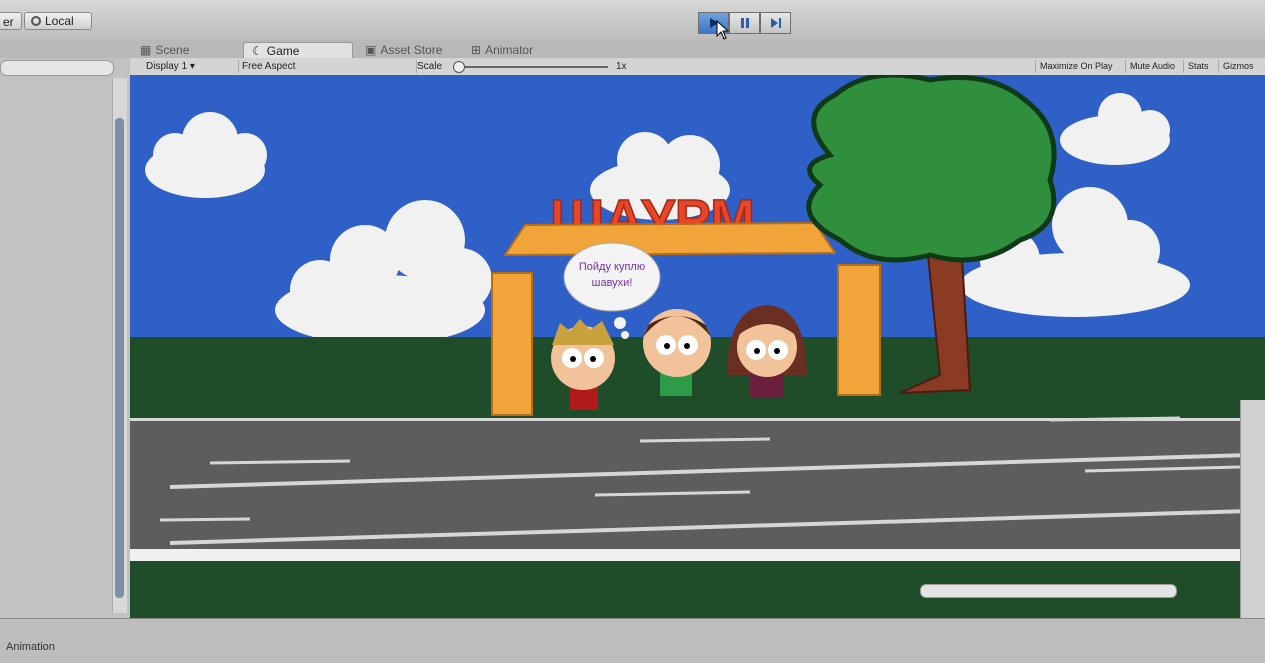  I want to click on thought-text-line1: Пойду куплю, so click(612, 267).